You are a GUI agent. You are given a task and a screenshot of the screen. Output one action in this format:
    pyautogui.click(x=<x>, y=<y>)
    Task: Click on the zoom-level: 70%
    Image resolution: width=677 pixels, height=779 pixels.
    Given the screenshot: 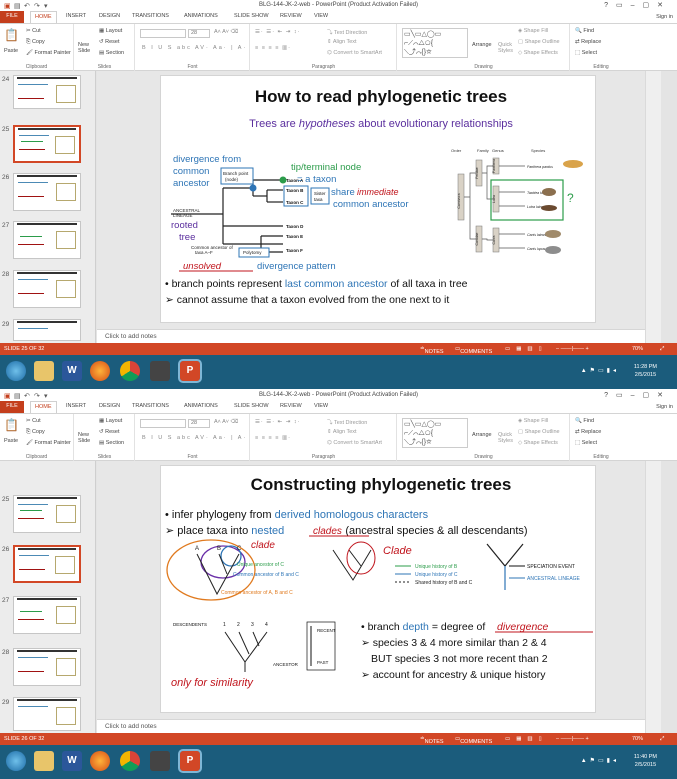 What is the action you would take?
    pyautogui.click(x=637, y=349)
    